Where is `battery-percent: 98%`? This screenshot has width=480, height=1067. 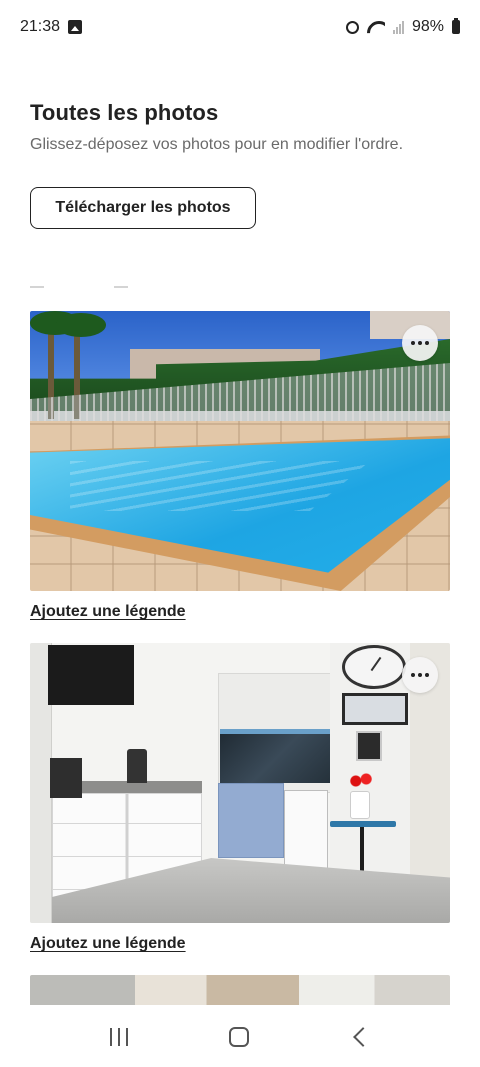
battery-percent: 98% is located at coordinates (427, 26).